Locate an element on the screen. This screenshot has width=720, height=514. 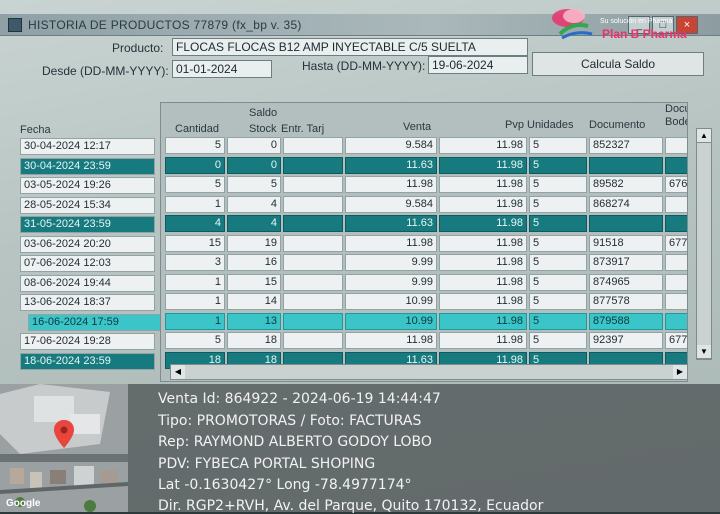
cell-stock: 18 is located at coordinates (254, 340).